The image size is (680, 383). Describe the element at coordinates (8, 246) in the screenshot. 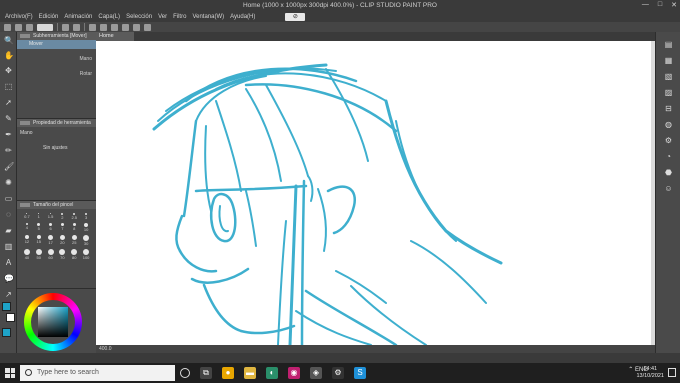

I see `gradient-tool-icon: ▥` at that location.